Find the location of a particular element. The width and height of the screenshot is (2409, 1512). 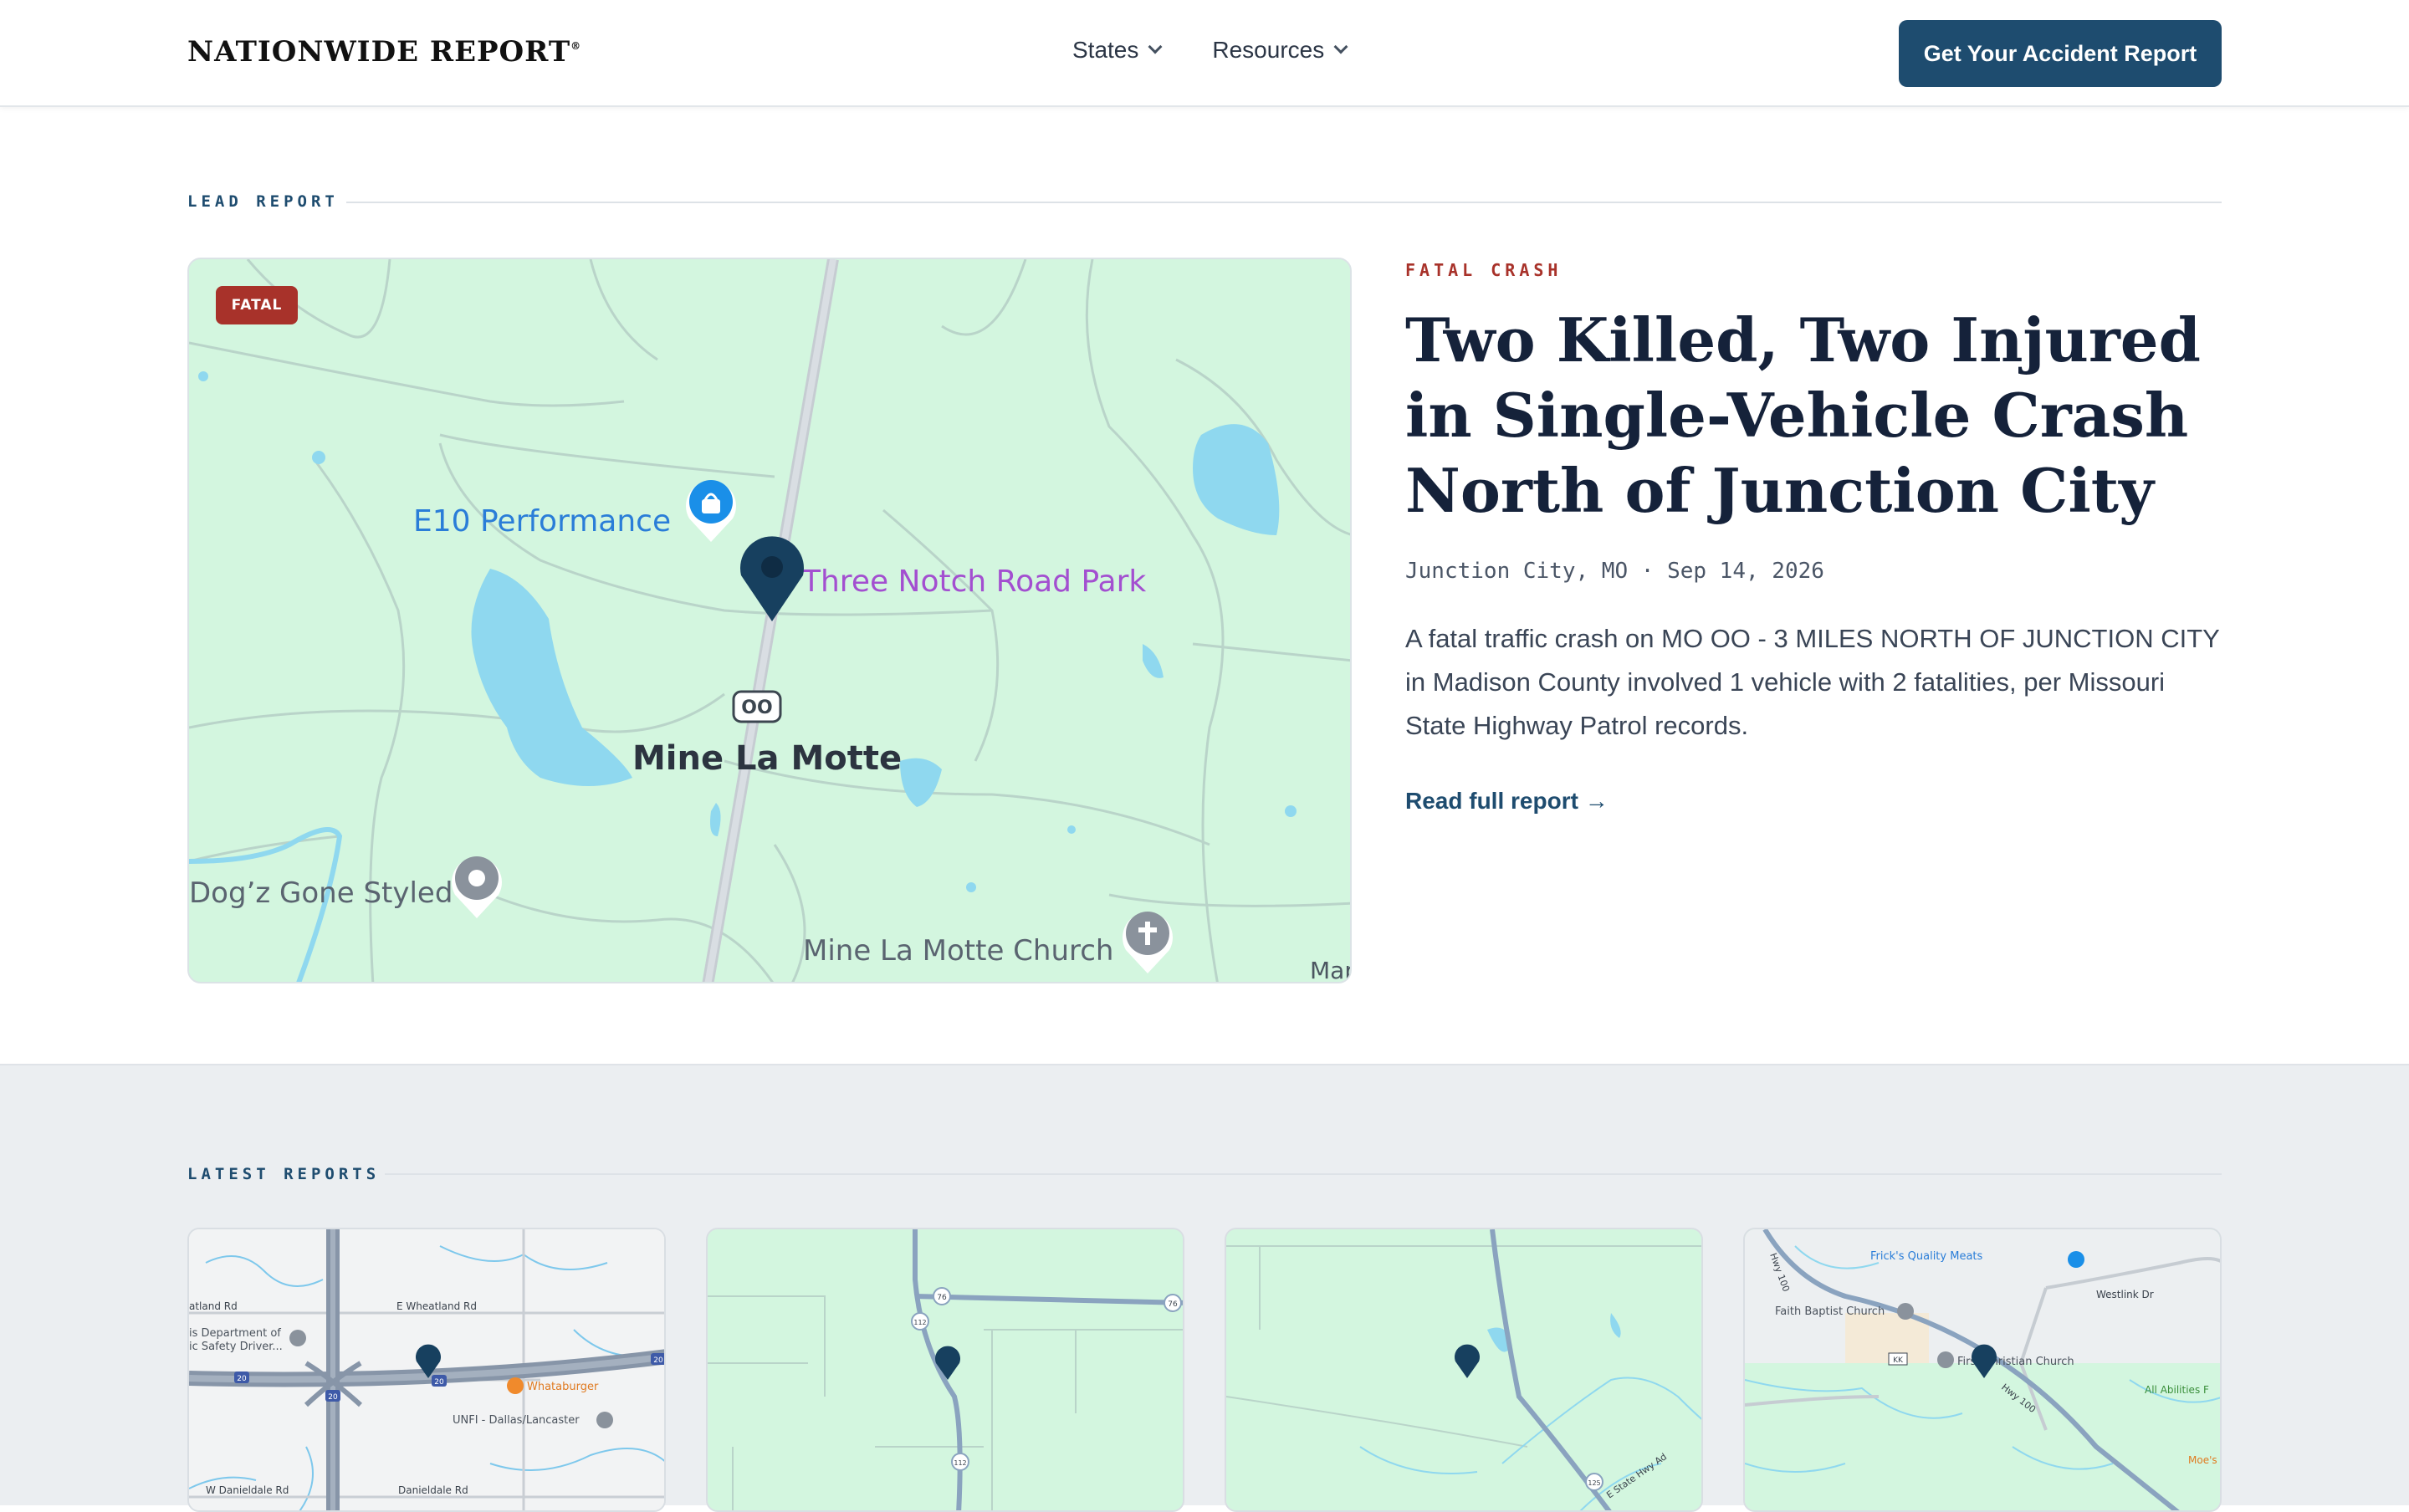

site-logo: NATIONWIDE REPORT® is located at coordinates (384, 52).